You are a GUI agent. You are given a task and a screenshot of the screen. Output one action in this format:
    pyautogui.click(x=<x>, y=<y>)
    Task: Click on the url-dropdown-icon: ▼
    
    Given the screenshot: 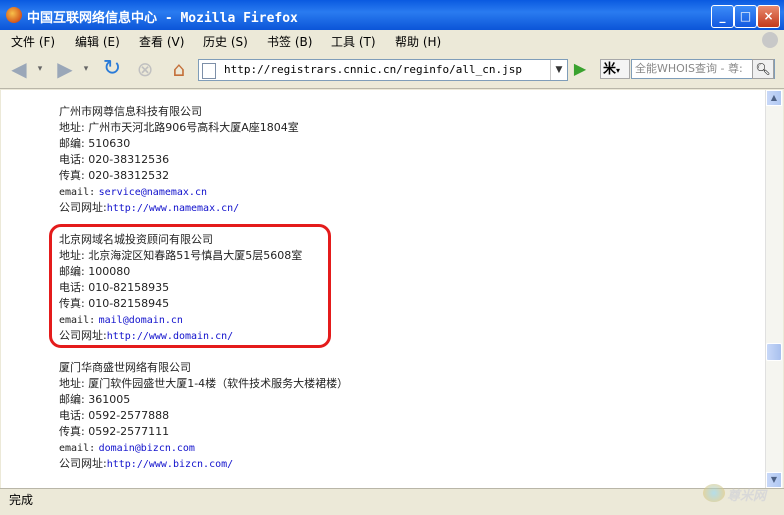 What is the action you would take?
    pyautogui.click(x=558, y=70)
    